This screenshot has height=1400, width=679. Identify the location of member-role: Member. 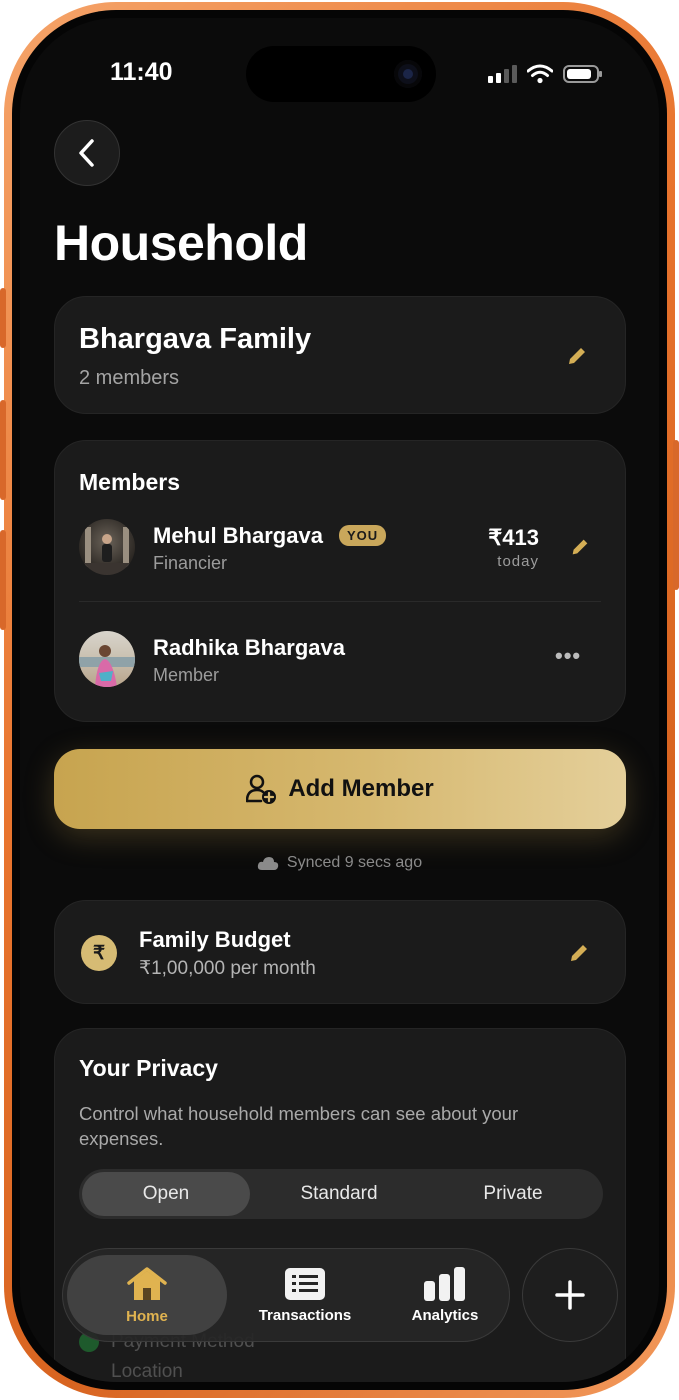
(186, 675).